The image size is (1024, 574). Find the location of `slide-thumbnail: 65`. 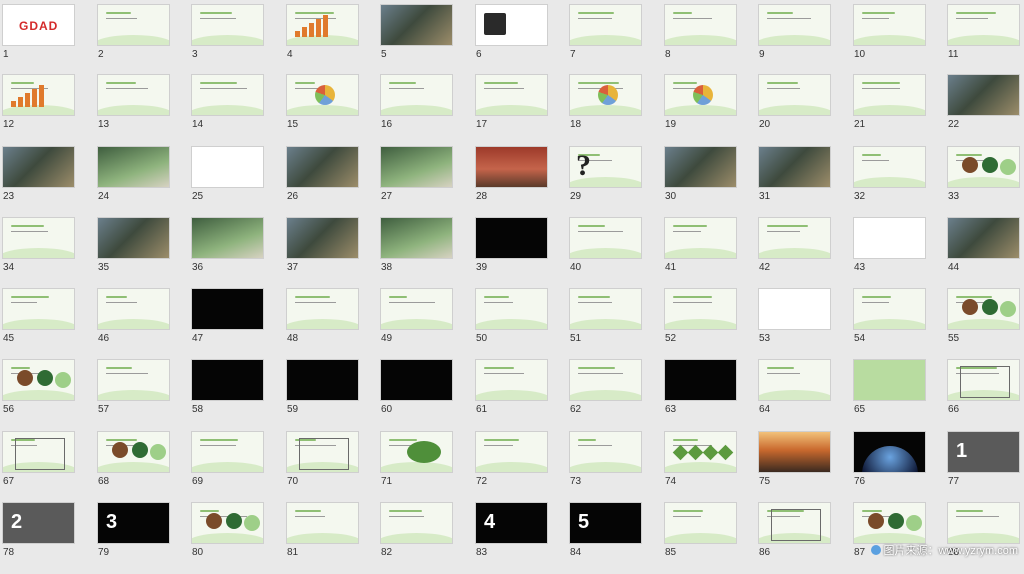

slide-thumbnail: 65 is located at coordinates (898, 395).